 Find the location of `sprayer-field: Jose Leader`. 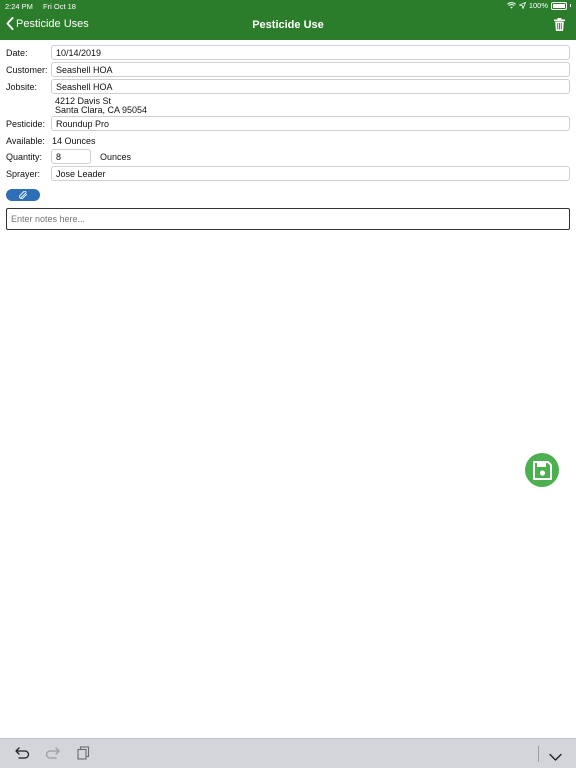

sprayer-field: Jose Leader is located at coordinates (310, 173).